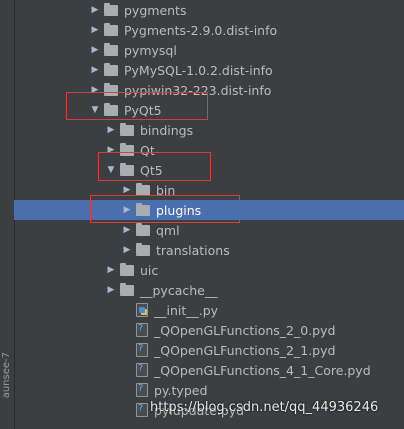 The image size is (404, 429). Describe the element at coordinates (209, 390) in the screenshot. I see `tree-row: py.typed` at that location.